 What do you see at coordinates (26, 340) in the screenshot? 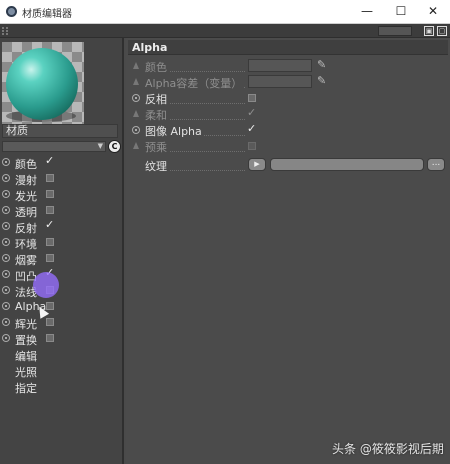
I see `channel-label: 置换` at bounding box center [26, 340].